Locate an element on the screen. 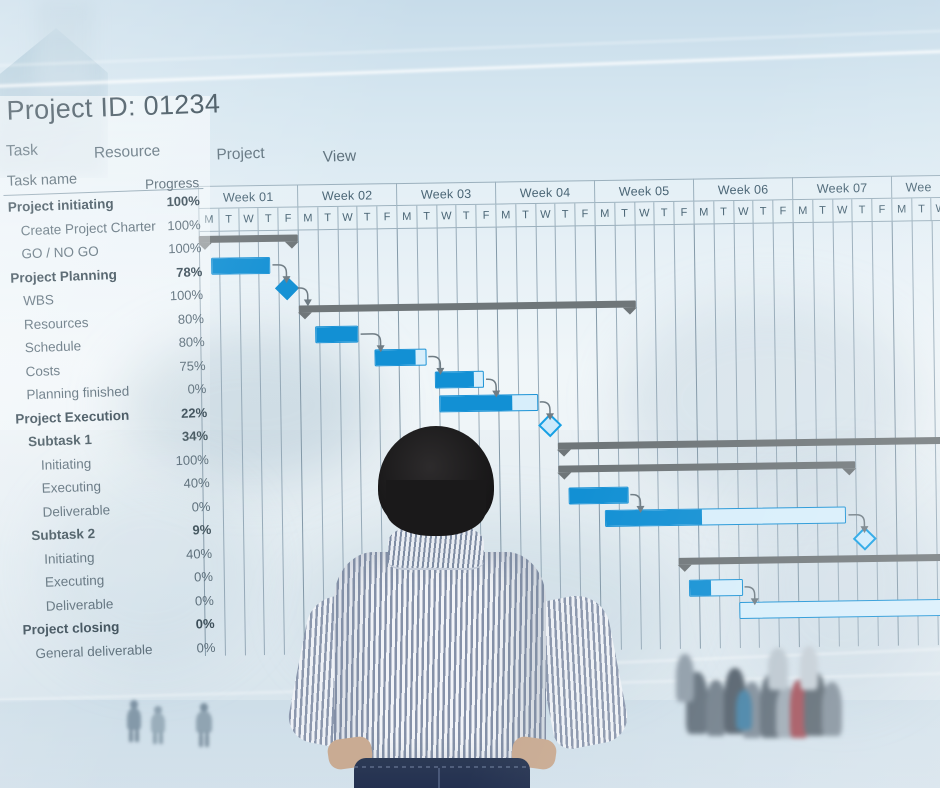  task-progress-cell: 75% is located at coordinates (192, 365).